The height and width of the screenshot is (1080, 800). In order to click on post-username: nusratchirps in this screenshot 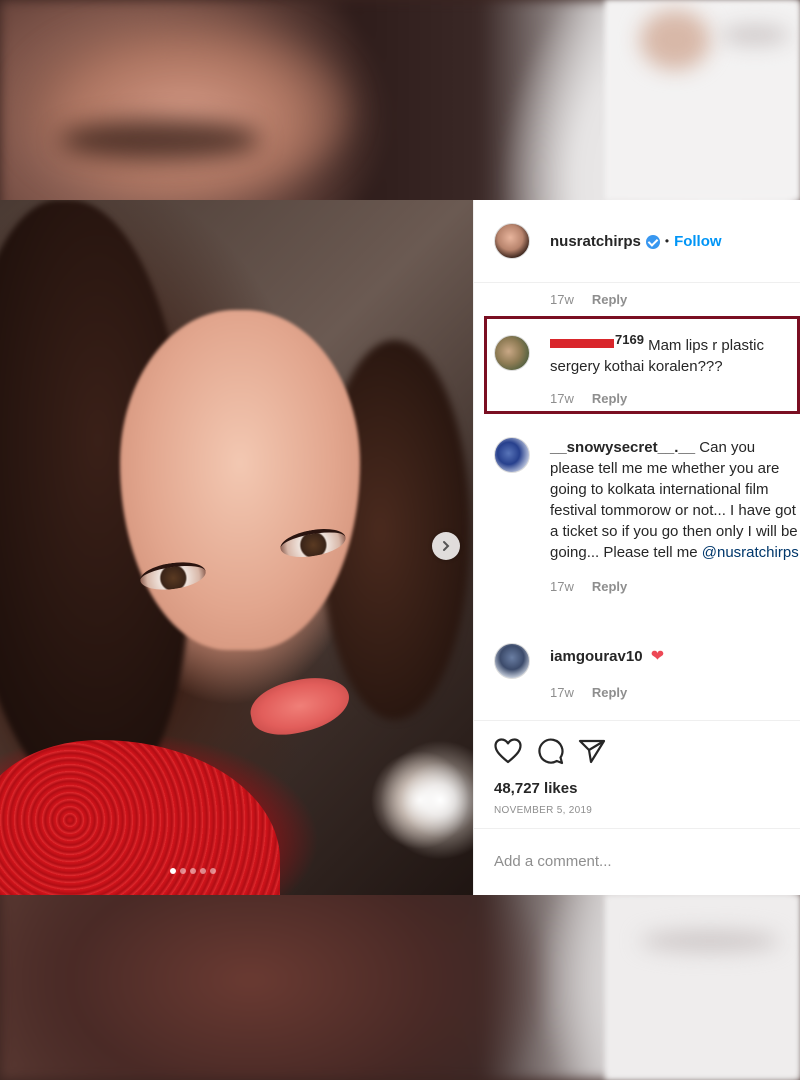, I will do `click(595, 241)`.